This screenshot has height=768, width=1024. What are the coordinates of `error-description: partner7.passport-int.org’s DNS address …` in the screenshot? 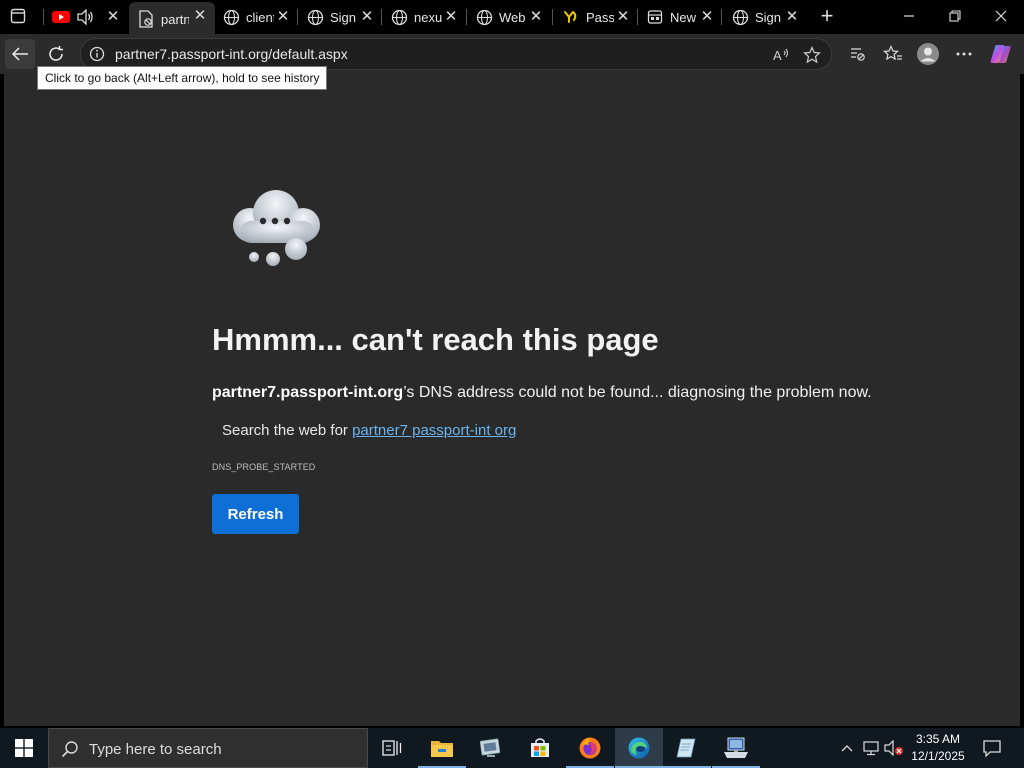 It's located at (542, 393).